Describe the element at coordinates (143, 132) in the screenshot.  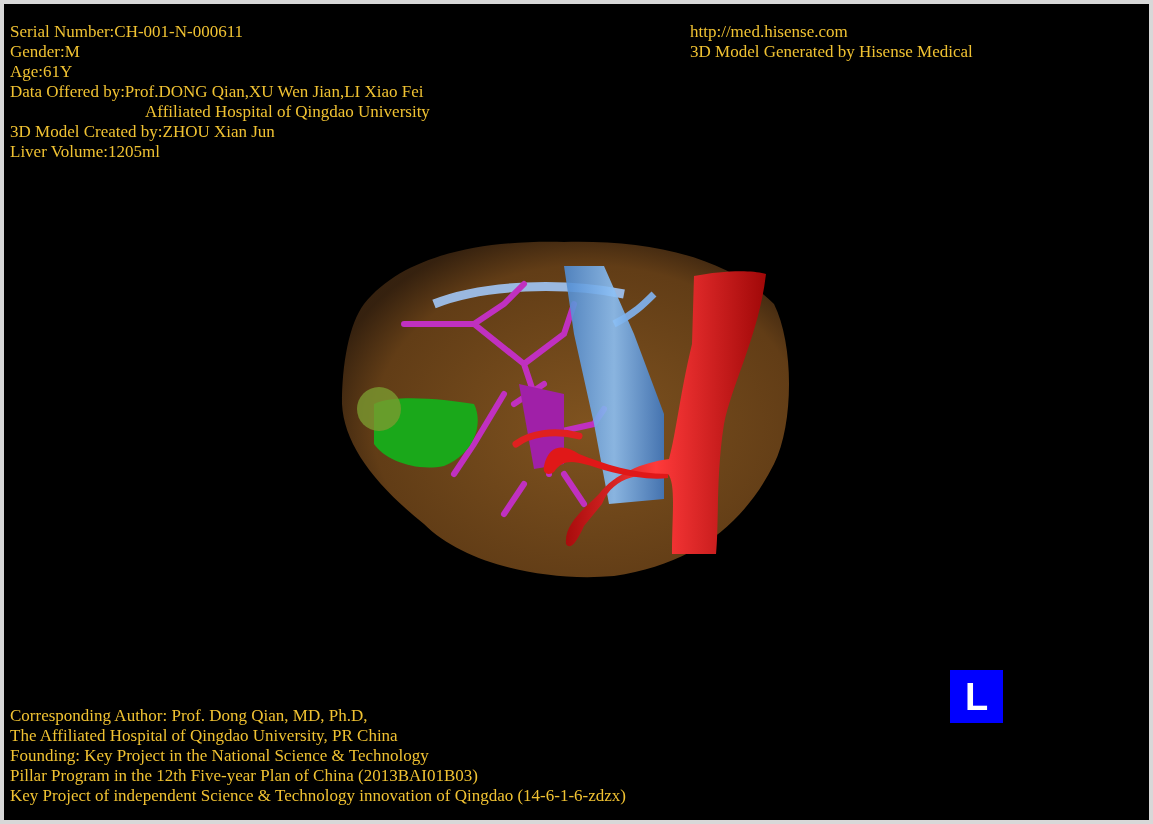
I see `info-text: 3D Model Created by:ZHOU Xian Jun` at that location.